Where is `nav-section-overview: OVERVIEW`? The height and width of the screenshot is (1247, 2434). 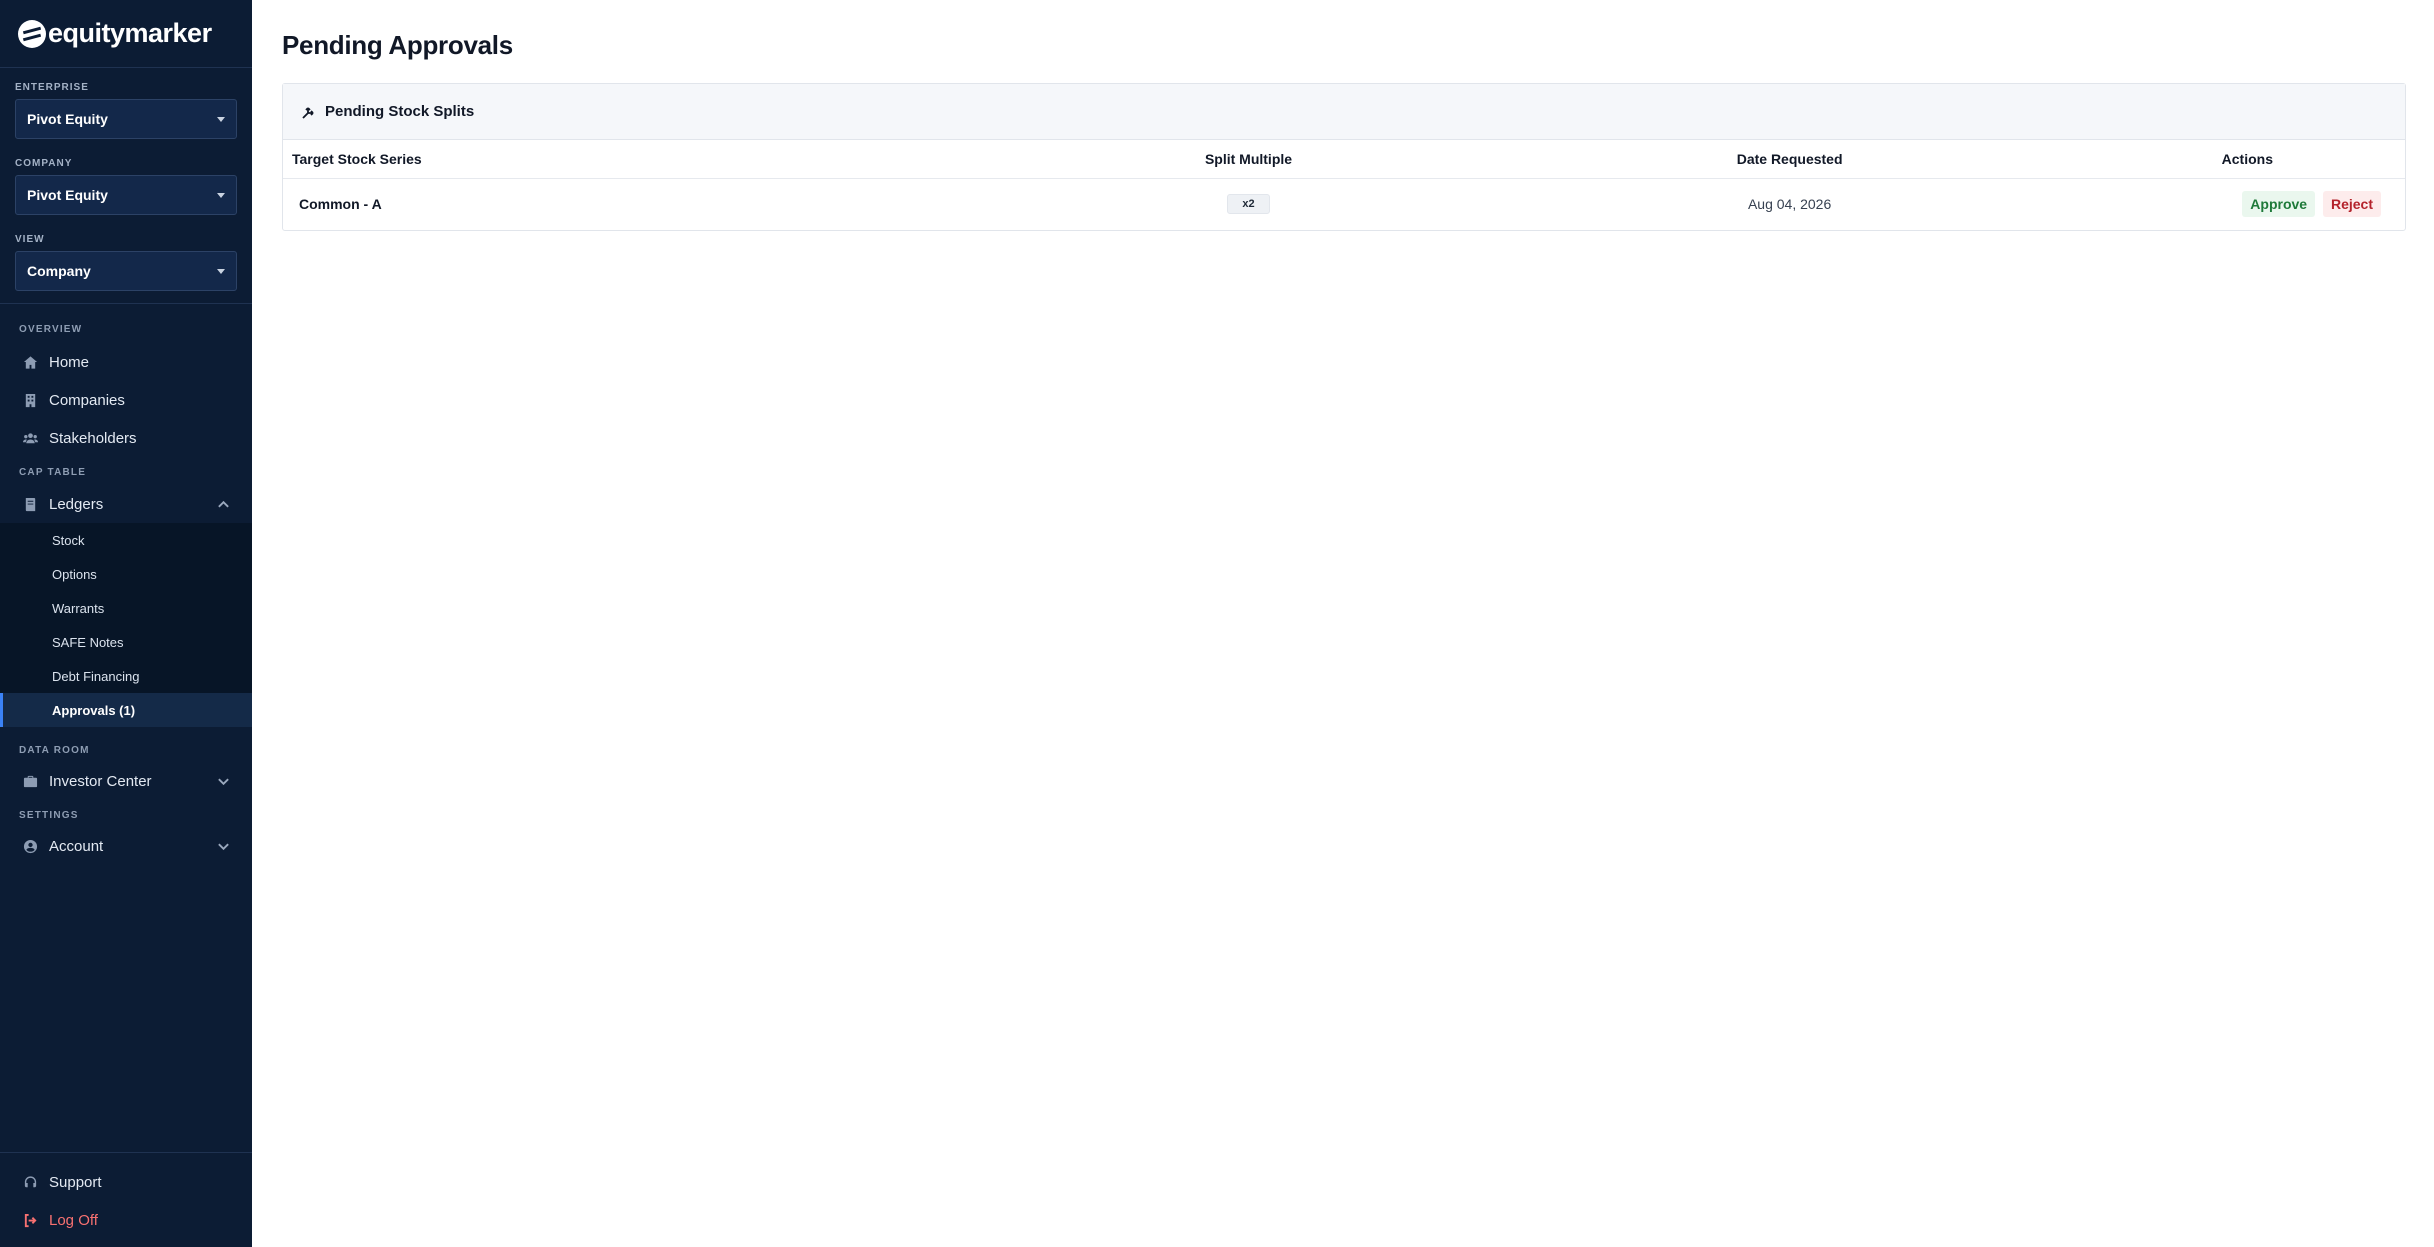
nav-section-overview: OVERVIEW is located at coordinates (51, 329).